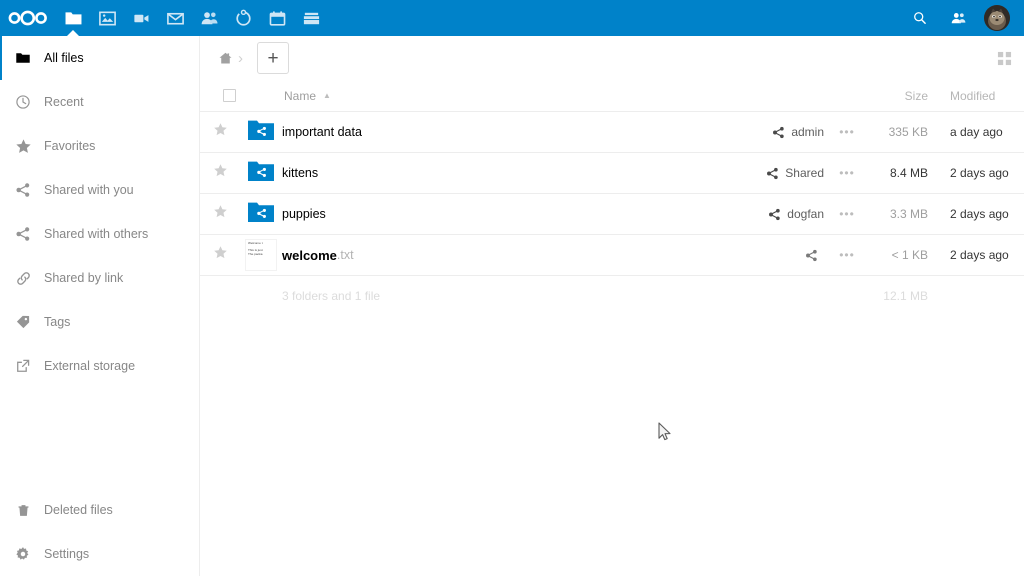 The width and height of the screenshot is (1024, 576). I want to click on text-file-thumbnail: Welcome t This is just The packa, so click(261, 255).